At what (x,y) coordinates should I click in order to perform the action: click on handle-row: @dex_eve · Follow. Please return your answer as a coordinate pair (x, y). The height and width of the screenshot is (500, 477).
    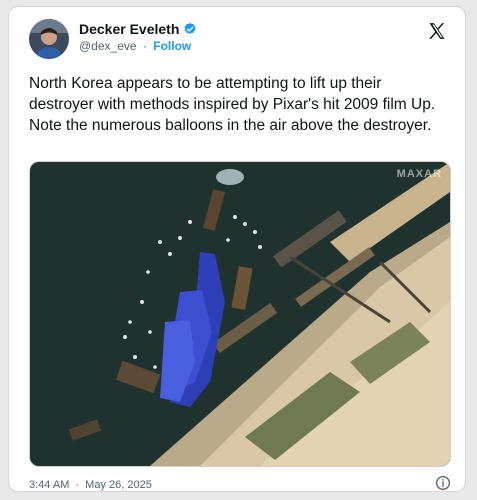
    Looking at the image, I should click on (135, 46).